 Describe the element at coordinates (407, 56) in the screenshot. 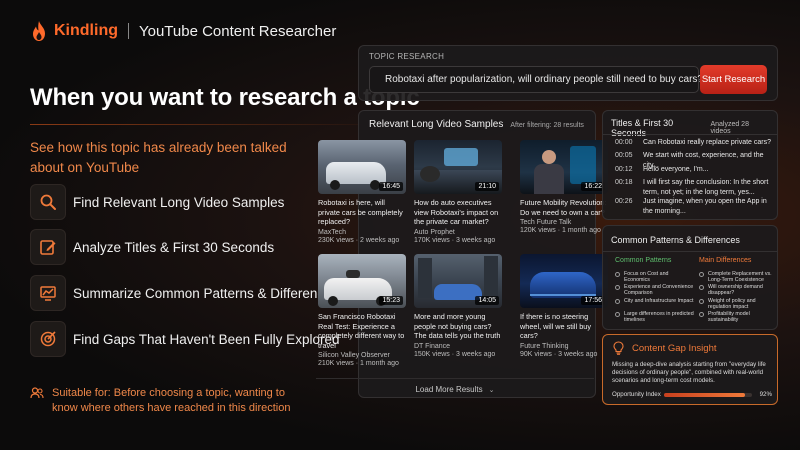

I see `topic-research-label: TOPIC RESEARCH` at that location.